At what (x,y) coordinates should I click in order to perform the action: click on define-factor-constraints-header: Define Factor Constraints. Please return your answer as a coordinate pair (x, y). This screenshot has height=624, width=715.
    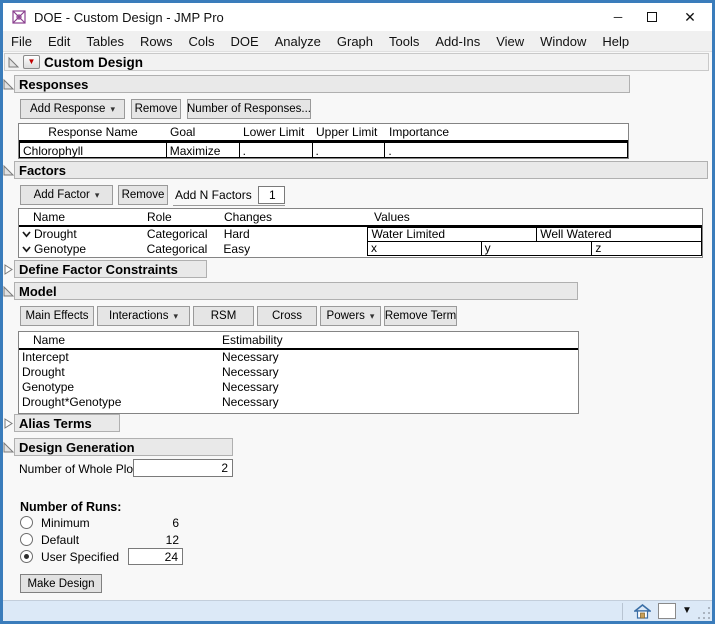
    Looking at the image, I should click on (105, 269).